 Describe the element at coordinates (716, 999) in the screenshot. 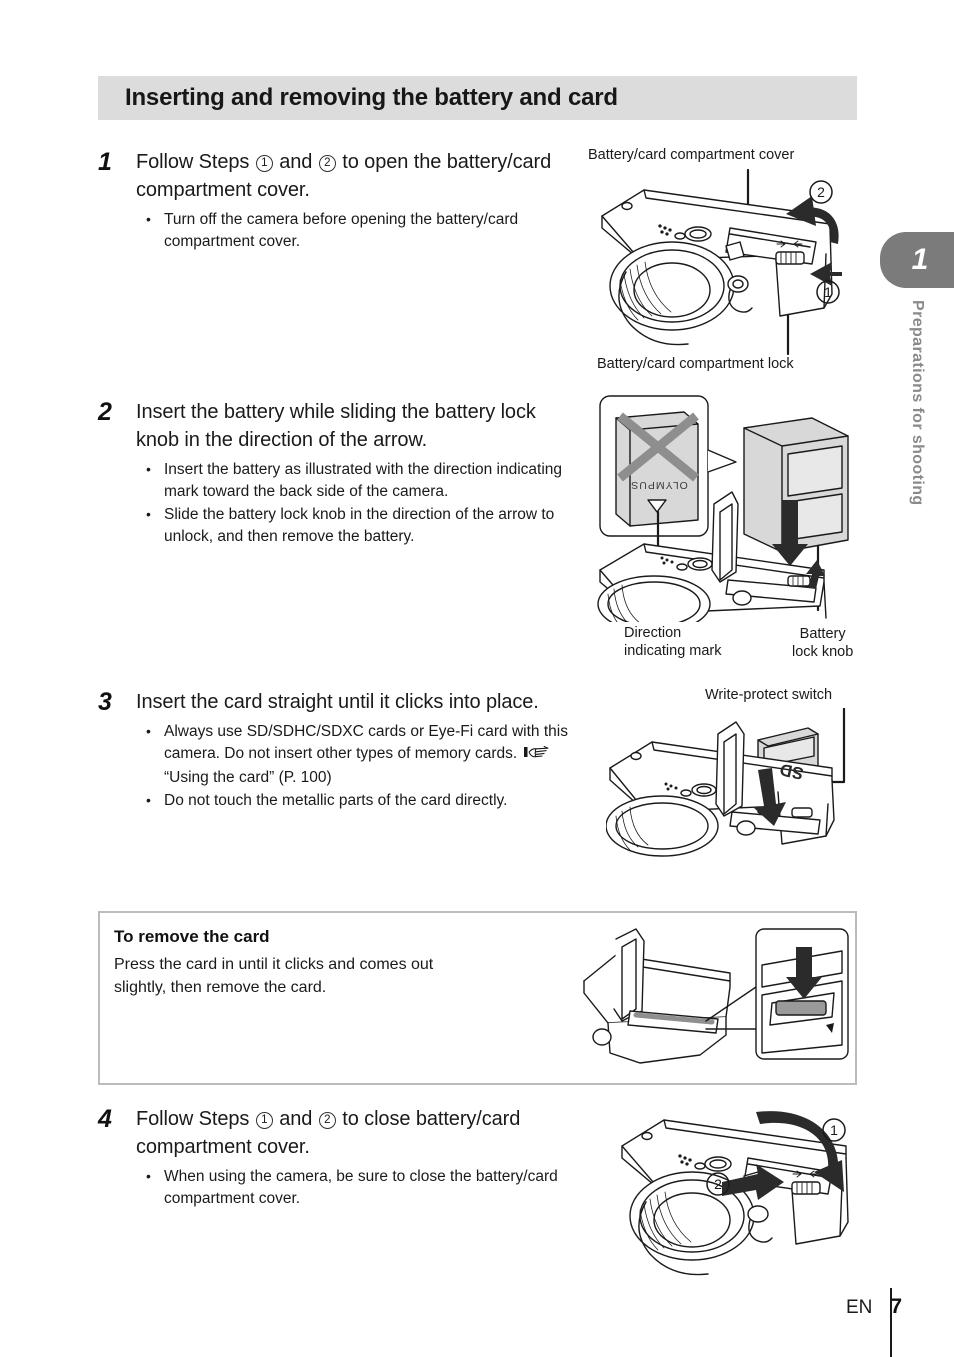

I see `figure-note-card-removal-illustration` at that location.